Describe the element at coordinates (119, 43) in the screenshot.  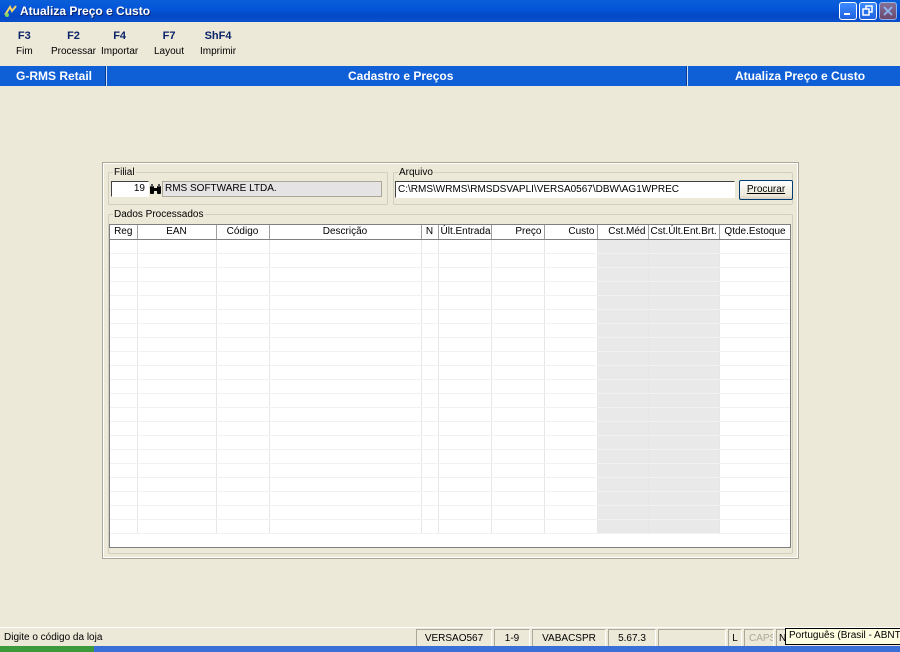
I see `fkey-importar: F4 Importar` at that location.